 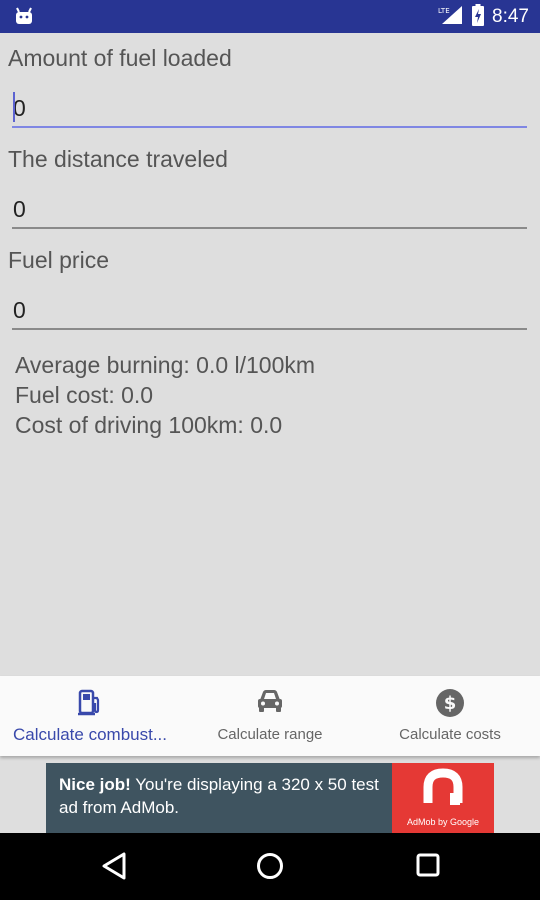 I want to click on system-navigation-bar, so click(x=270, y=866).